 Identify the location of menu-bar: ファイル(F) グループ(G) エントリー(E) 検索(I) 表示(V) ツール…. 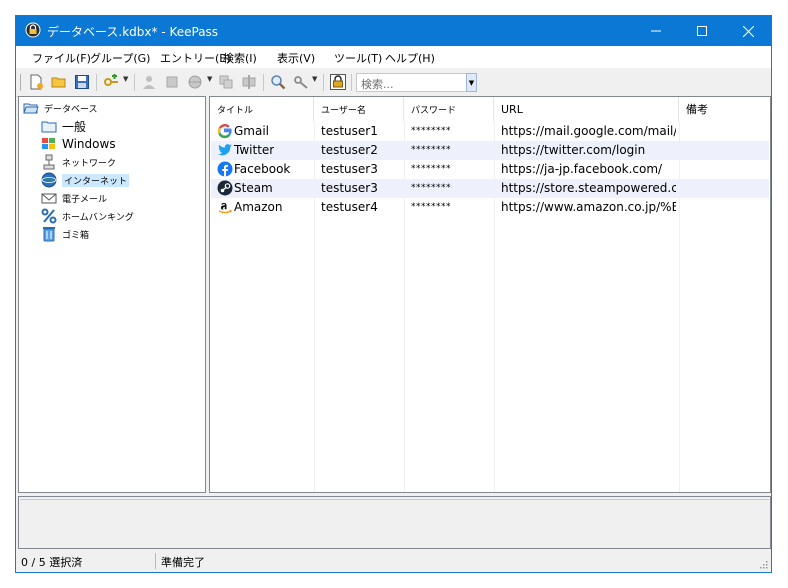
(393, 57).